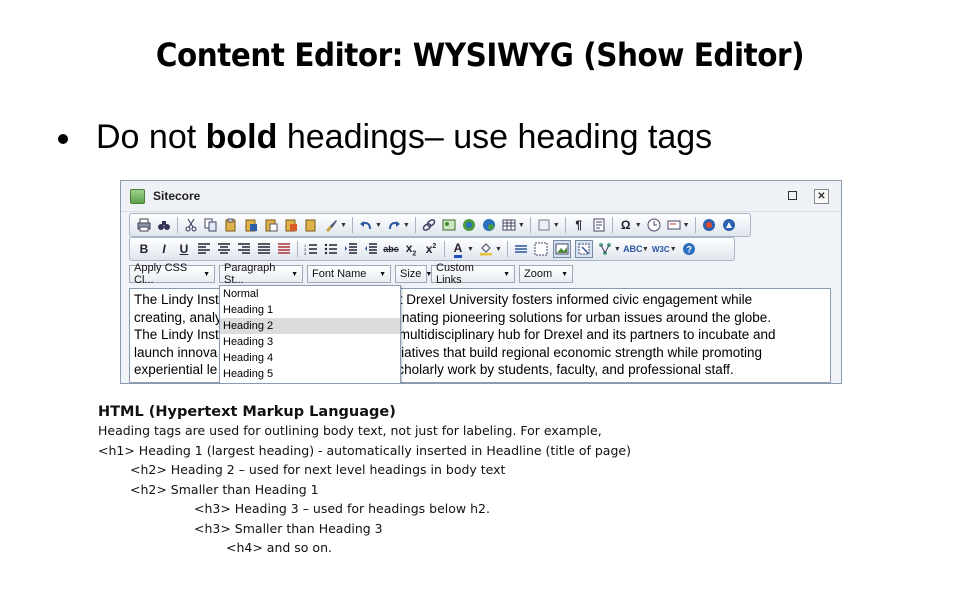 The image size is (960, 600). I want to click on table-properties-button, so click(544, 225).